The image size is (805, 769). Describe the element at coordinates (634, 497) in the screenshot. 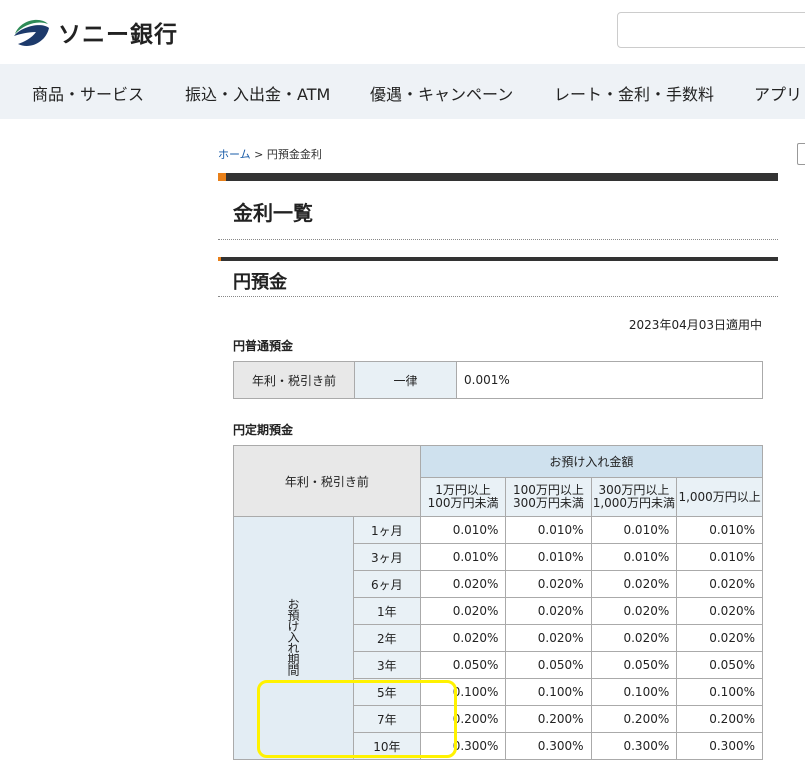

I see `column-header: 300万円以上 1,000万円未満` at that location.